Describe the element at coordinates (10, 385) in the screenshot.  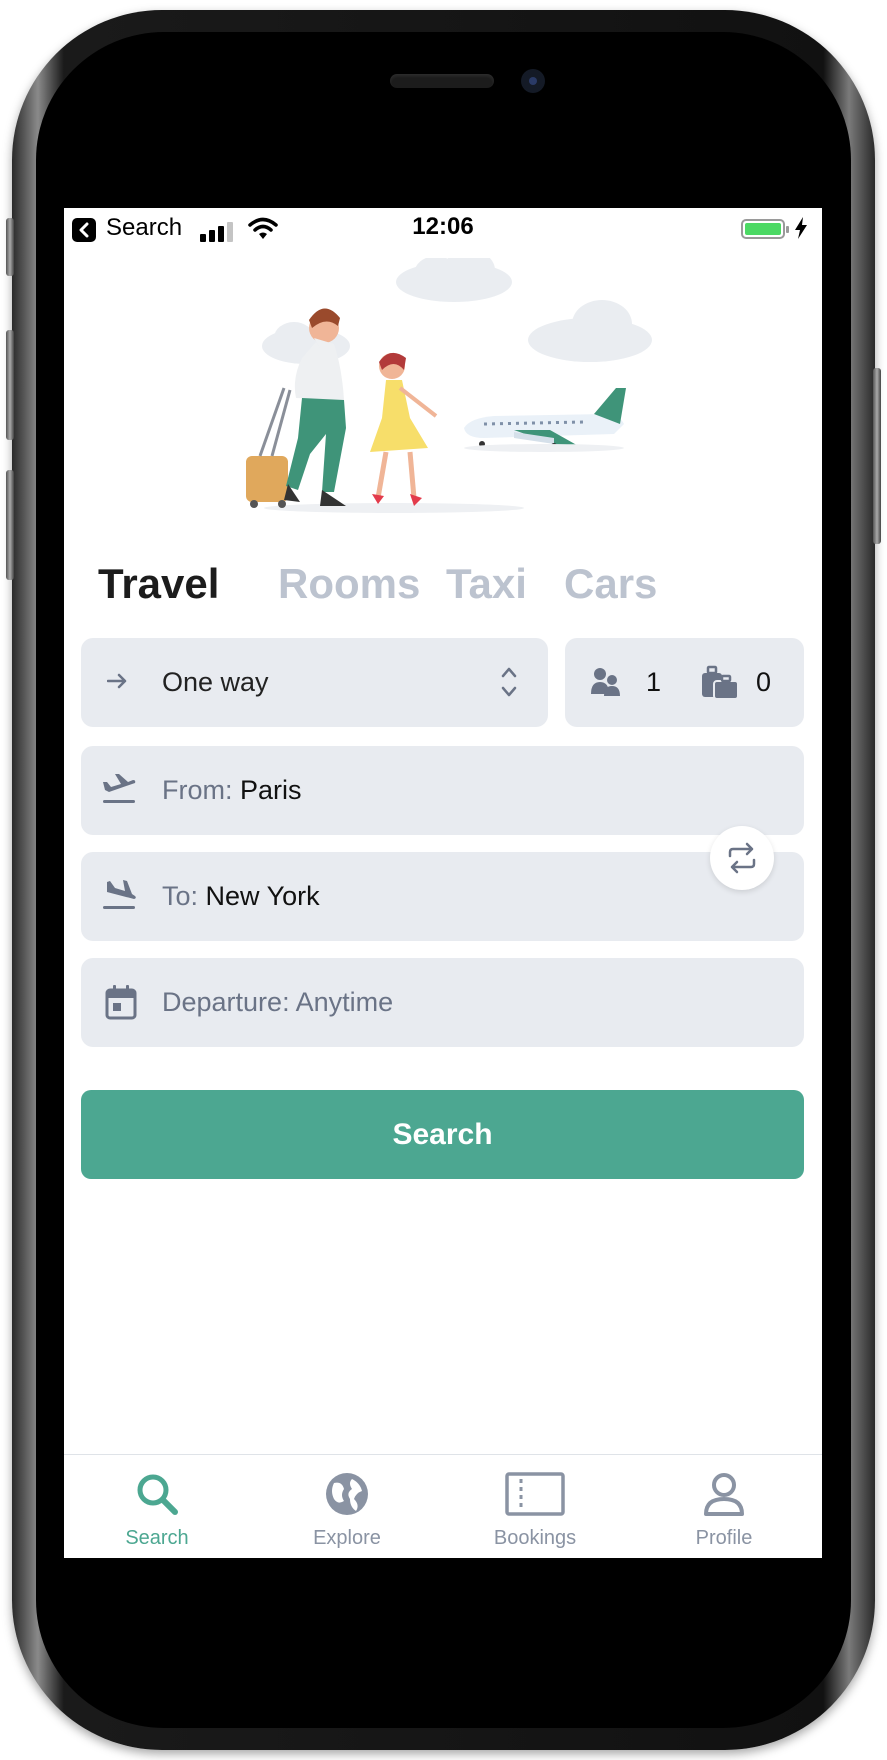
I see `volume-up-button` at that location.